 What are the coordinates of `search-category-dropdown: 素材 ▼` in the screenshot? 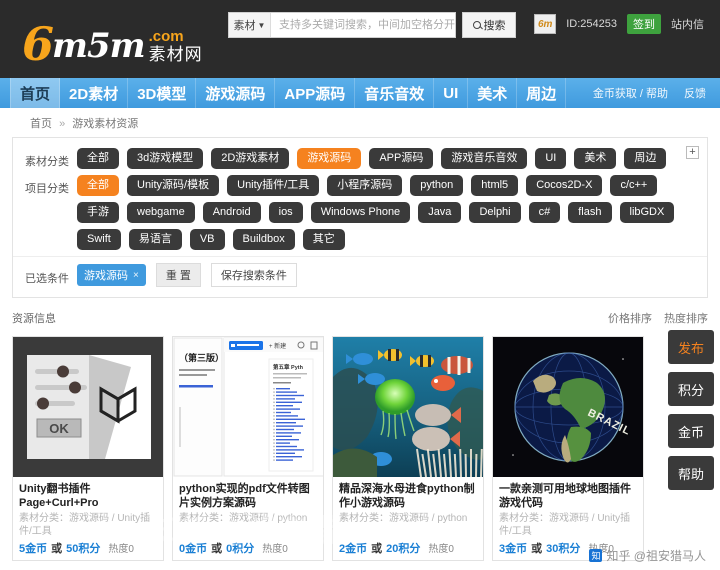 It's located at (250, 25).